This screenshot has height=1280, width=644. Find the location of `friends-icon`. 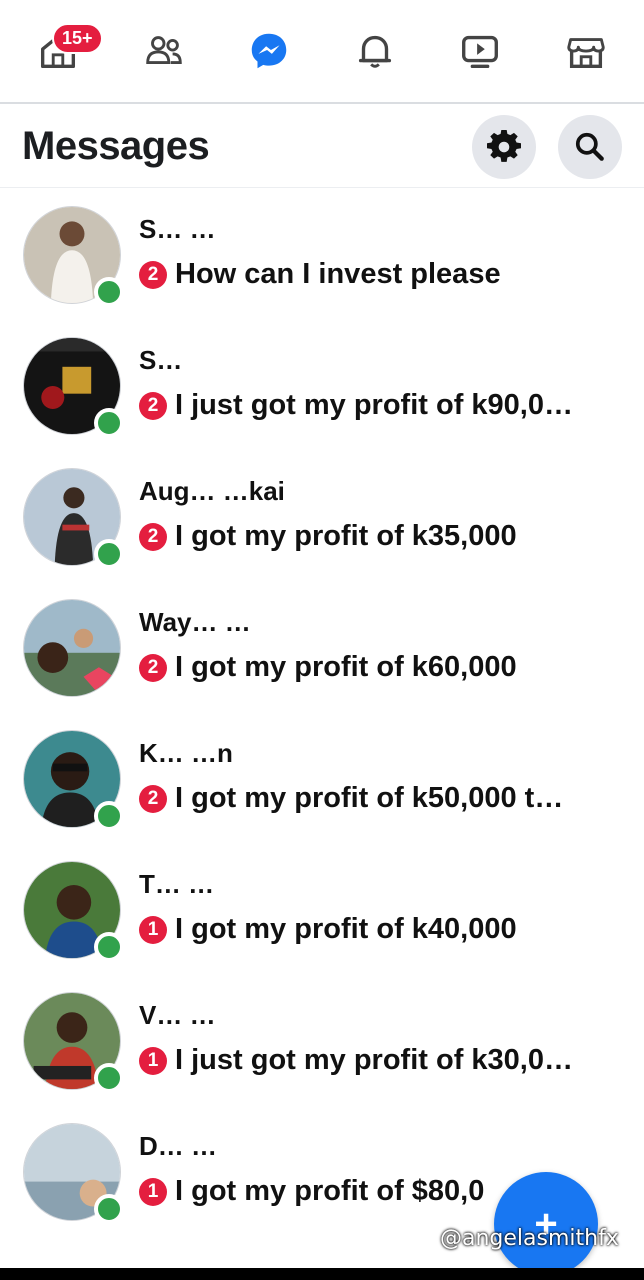

friends-icon is located at coordinates (163, 50).